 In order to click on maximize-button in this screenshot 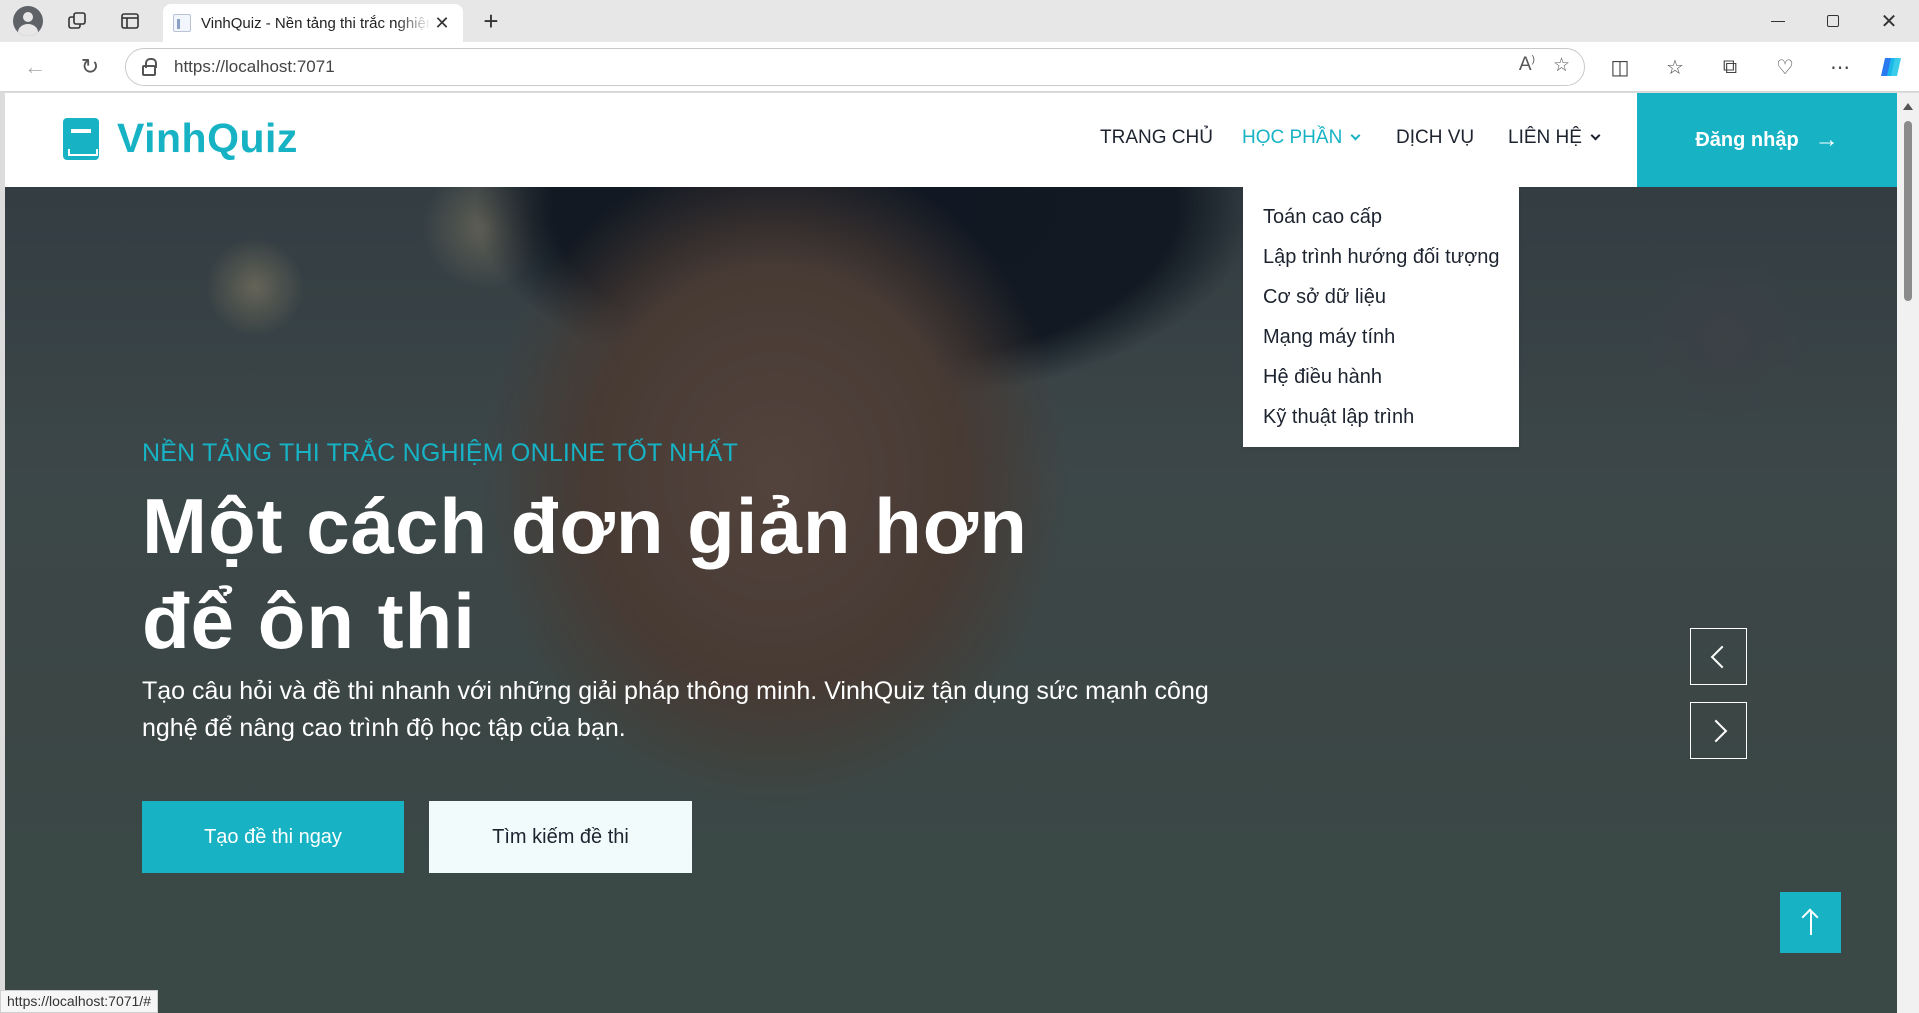, I will do `click(1833, 21)`.